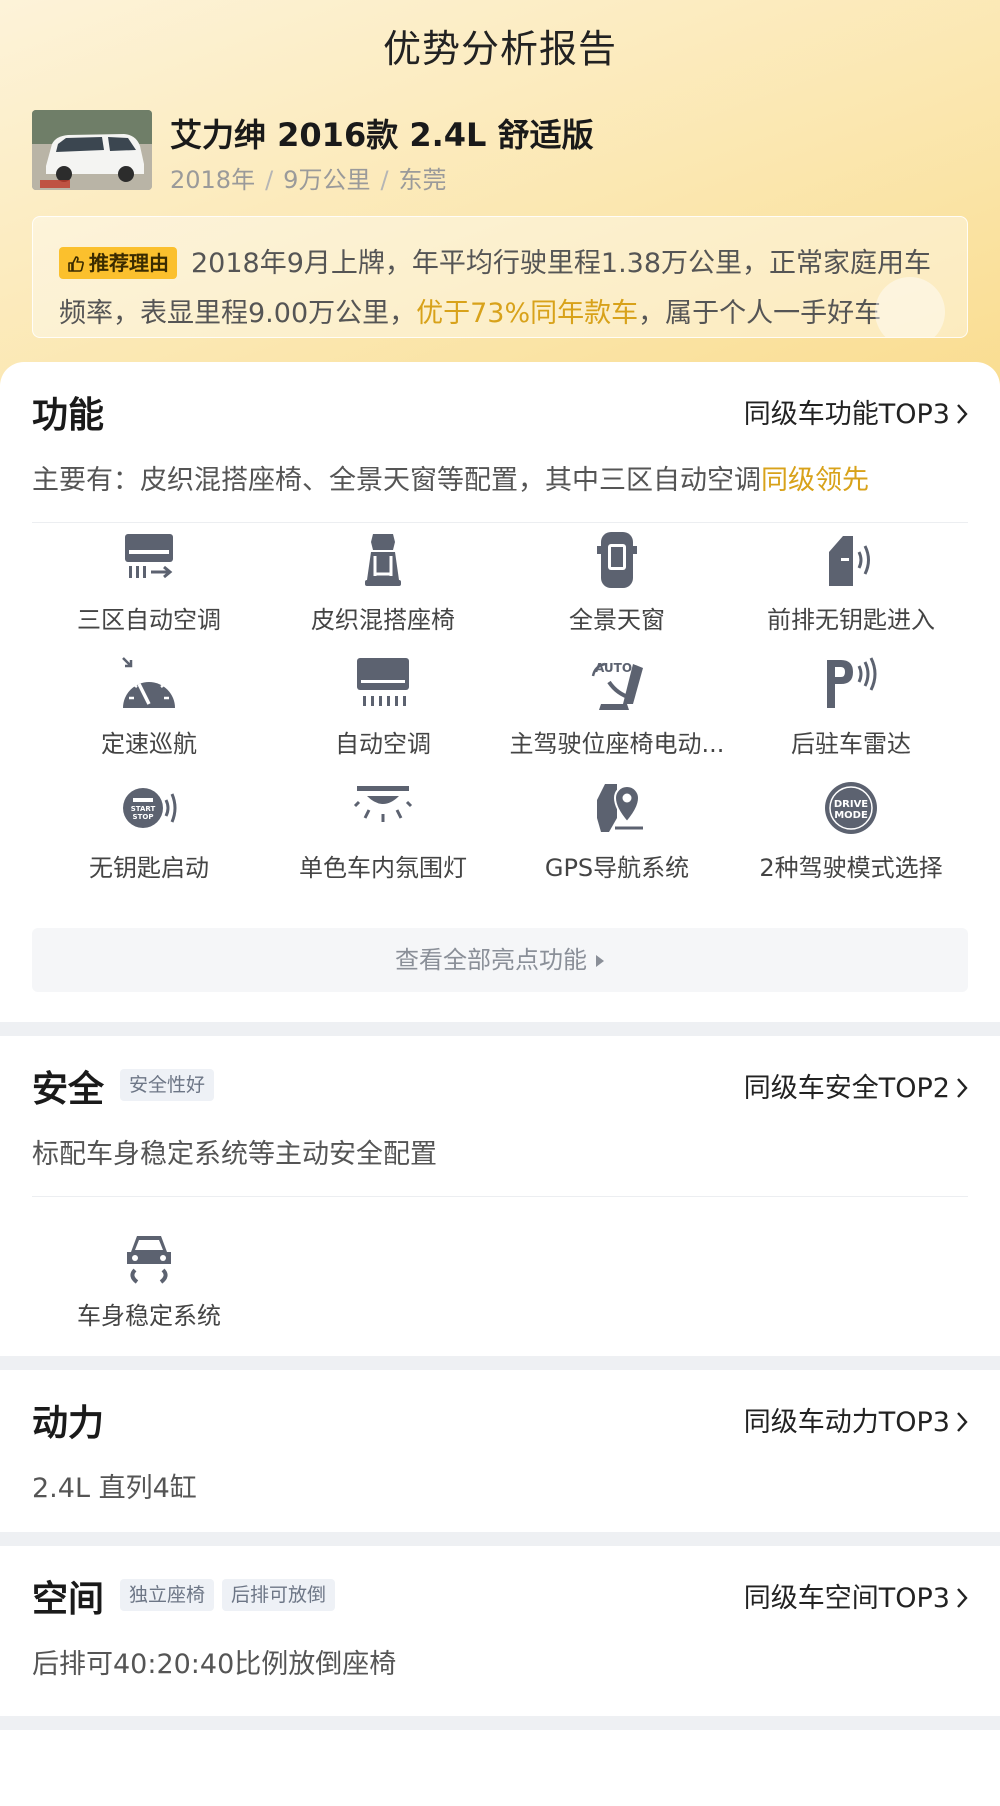 The image size is (1000, 1806). What do you see at coordinates (382, 135) in the screenshot?
I see `car-title: 艾力绅 2016款 2.4L 舒适版` at bounding box center [382, 135].